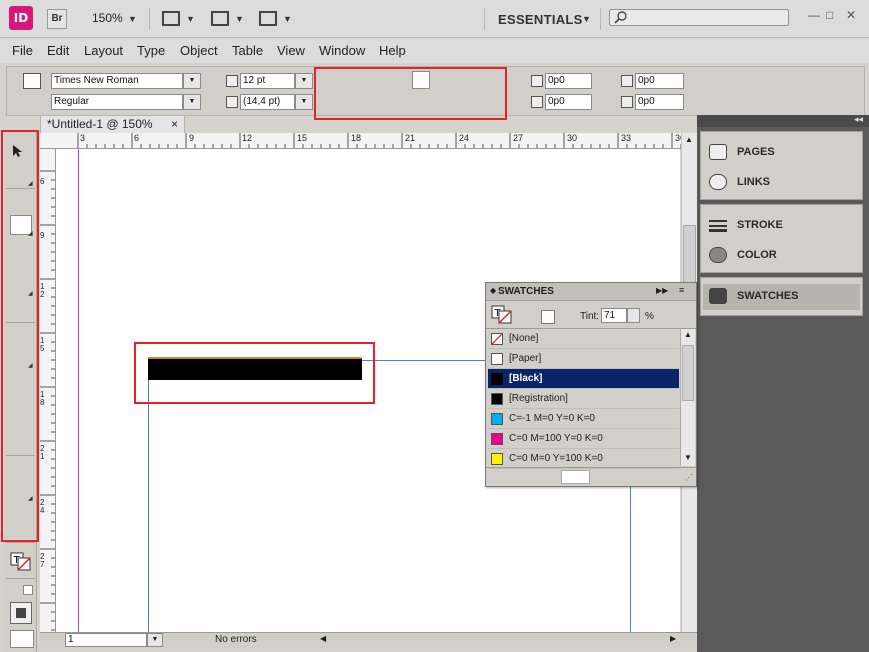  What do you see at coordinates (493, 290) in the screenshot?
I see `panel-toggle-icon: ◆` at bounding box center [493, 290].